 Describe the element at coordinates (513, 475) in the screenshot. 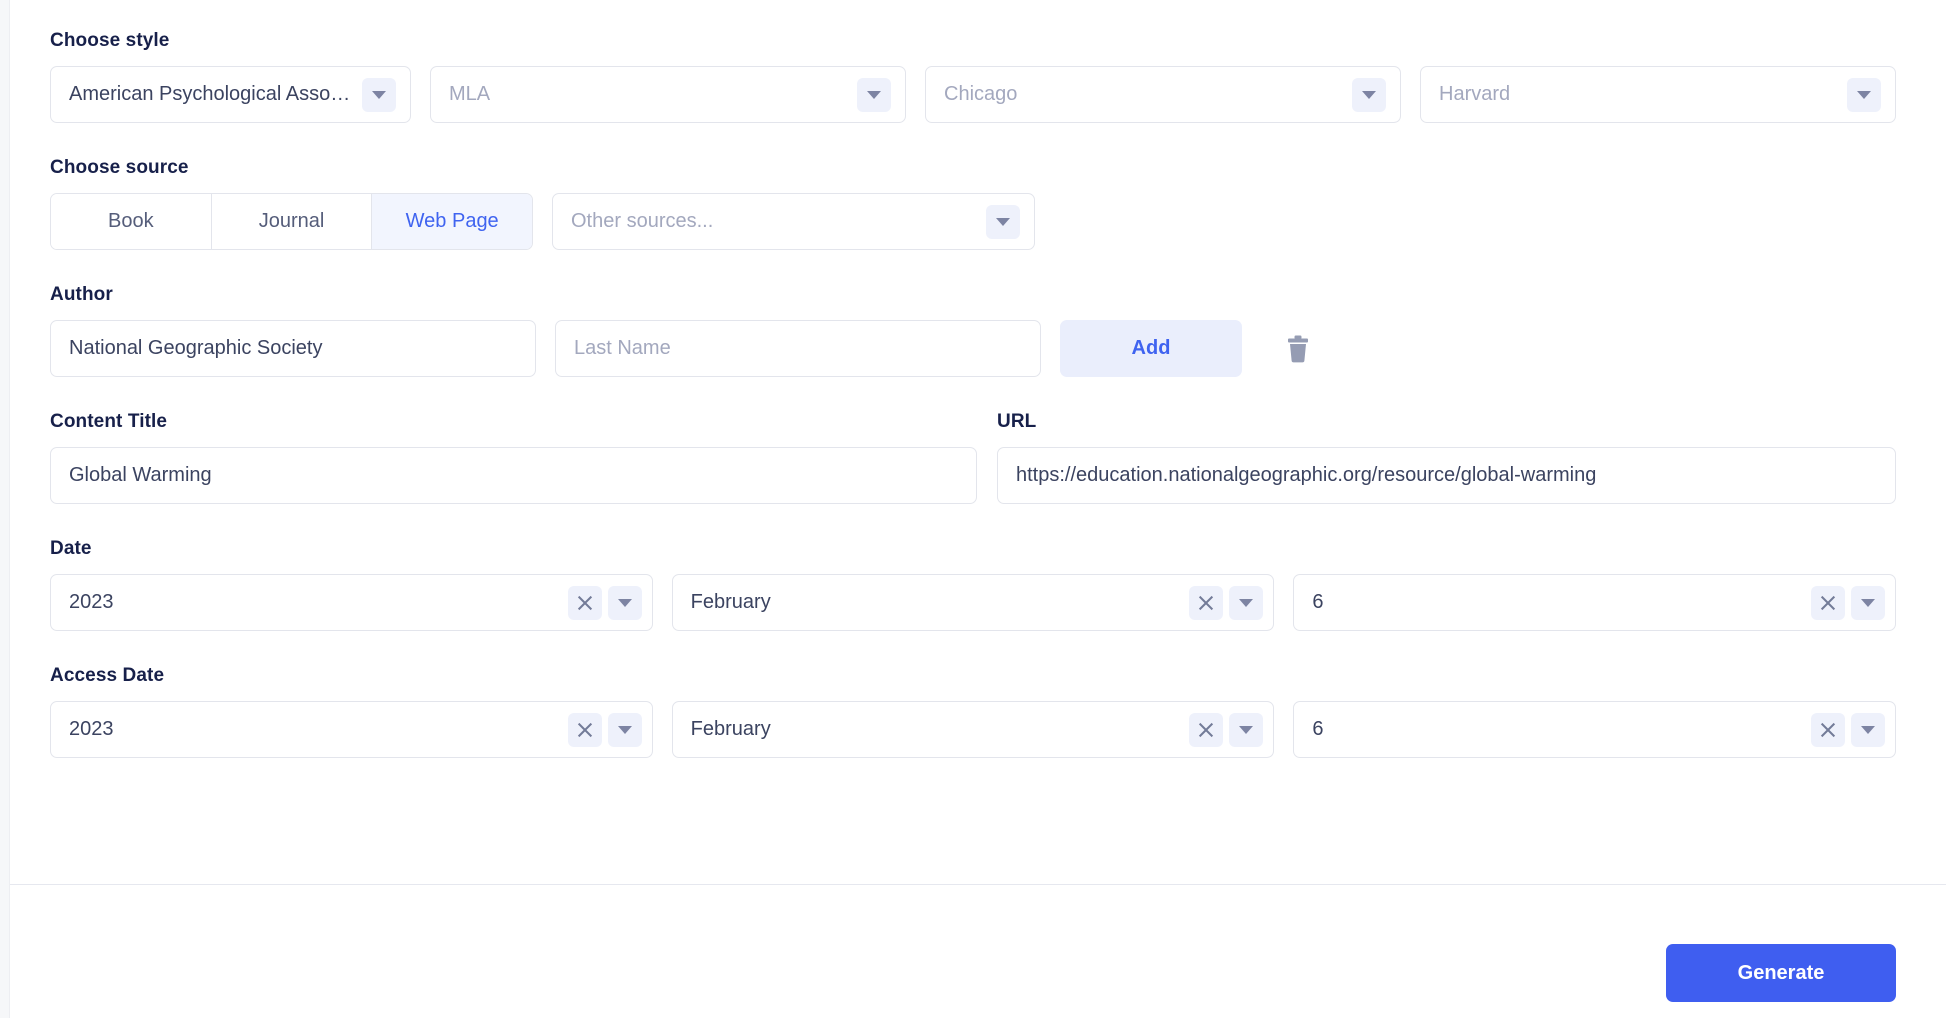

I see `content-title-input: Global Warming` at that location.